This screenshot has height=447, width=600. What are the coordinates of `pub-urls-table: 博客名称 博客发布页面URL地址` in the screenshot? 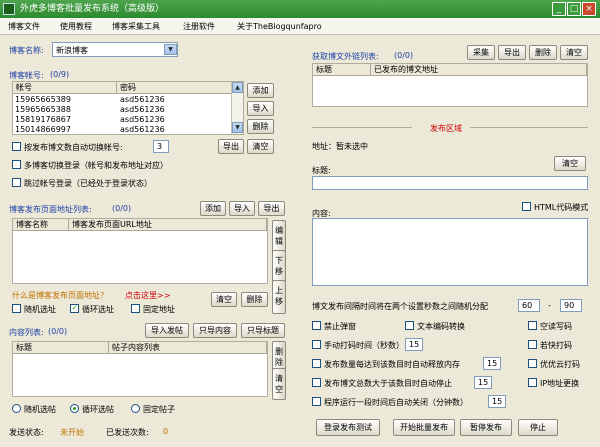 It's located at (140, 251).